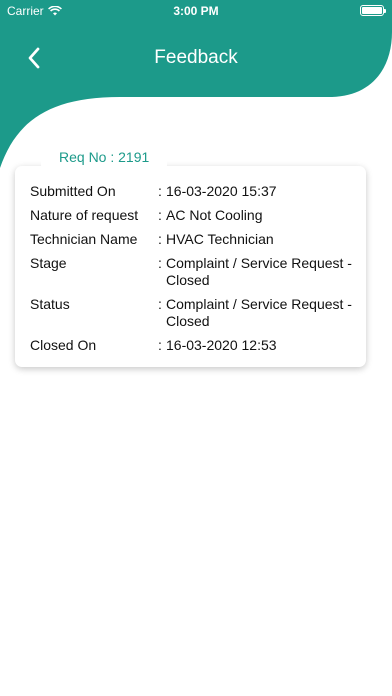 The height and width of the screenshot is (696, 392). I want to click on detail-label: Status, so click(50, 304).